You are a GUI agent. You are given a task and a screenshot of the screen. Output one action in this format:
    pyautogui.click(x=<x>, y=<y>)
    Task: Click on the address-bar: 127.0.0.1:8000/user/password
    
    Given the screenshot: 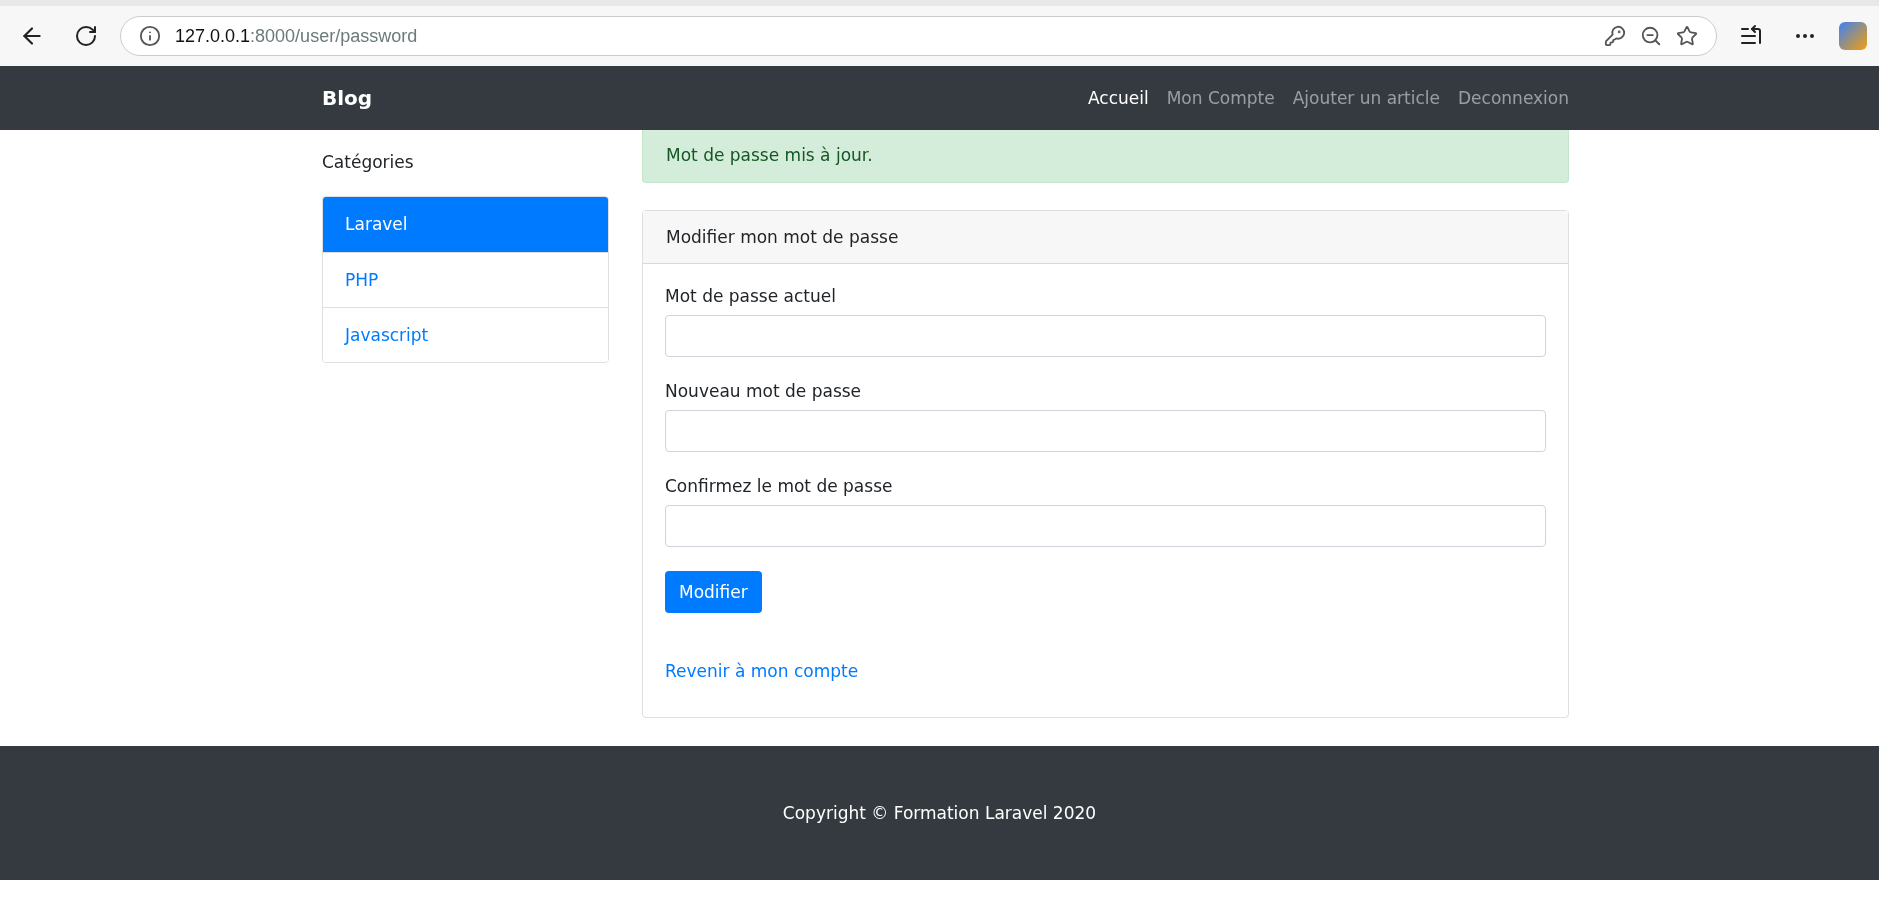 What is the action you would take?
    pyautogui.click(x=918, y=36)
    